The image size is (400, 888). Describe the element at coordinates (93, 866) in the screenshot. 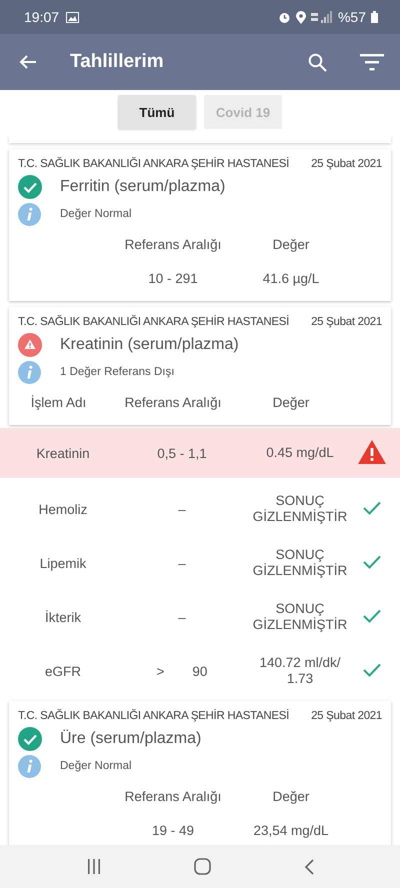

I see `recent-apps-icon` at that location.